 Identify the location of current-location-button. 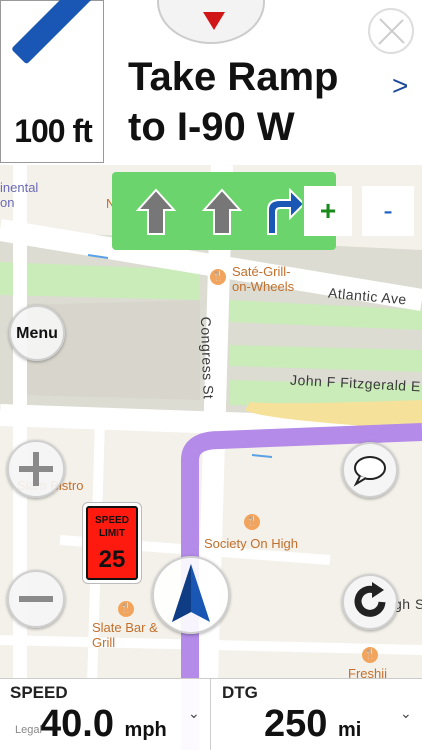
(191, 595).